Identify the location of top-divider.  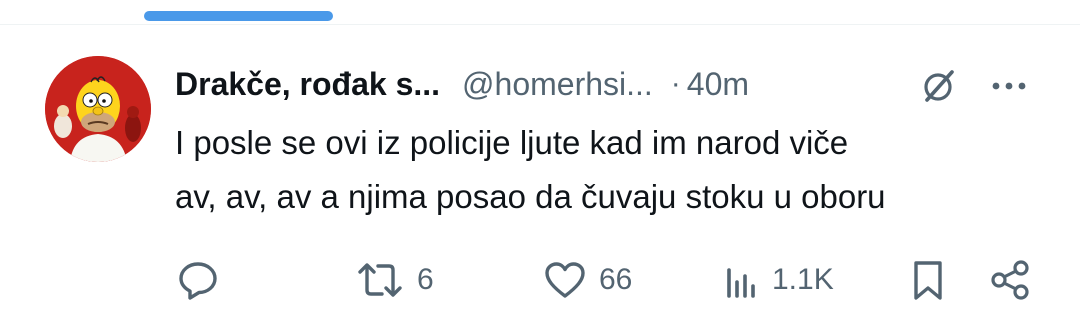
(540, 24).